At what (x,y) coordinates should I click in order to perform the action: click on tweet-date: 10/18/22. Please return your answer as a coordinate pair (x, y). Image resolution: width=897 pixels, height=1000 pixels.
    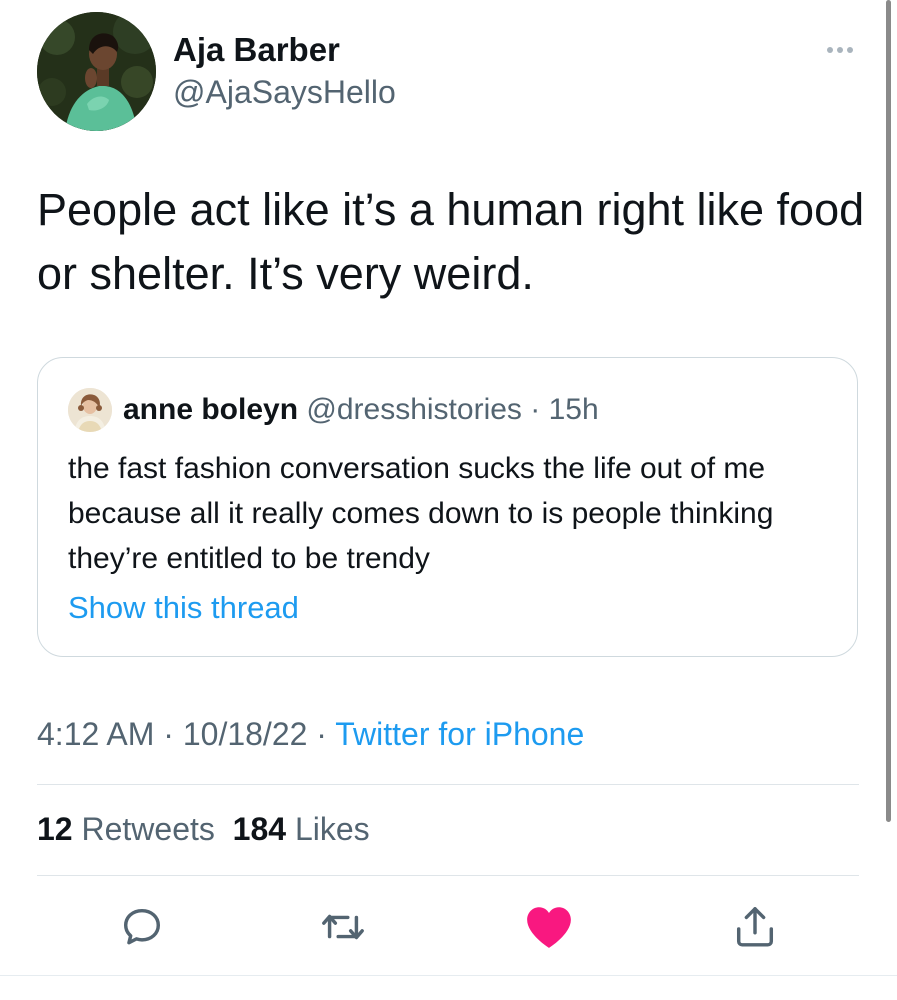
    Looking at the image, I should click on (245, 734).